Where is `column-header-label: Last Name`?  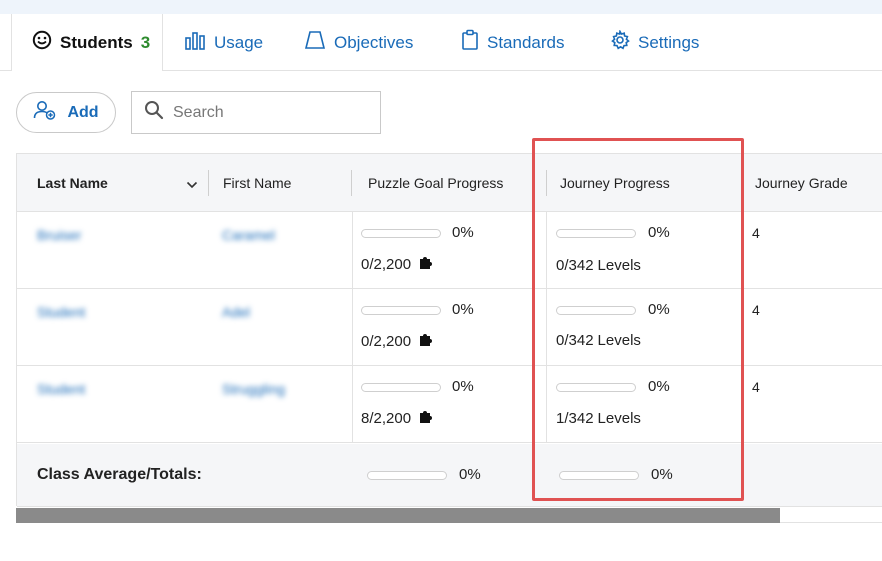 column-header-label: Last Name is located at coordinates (72, 183).